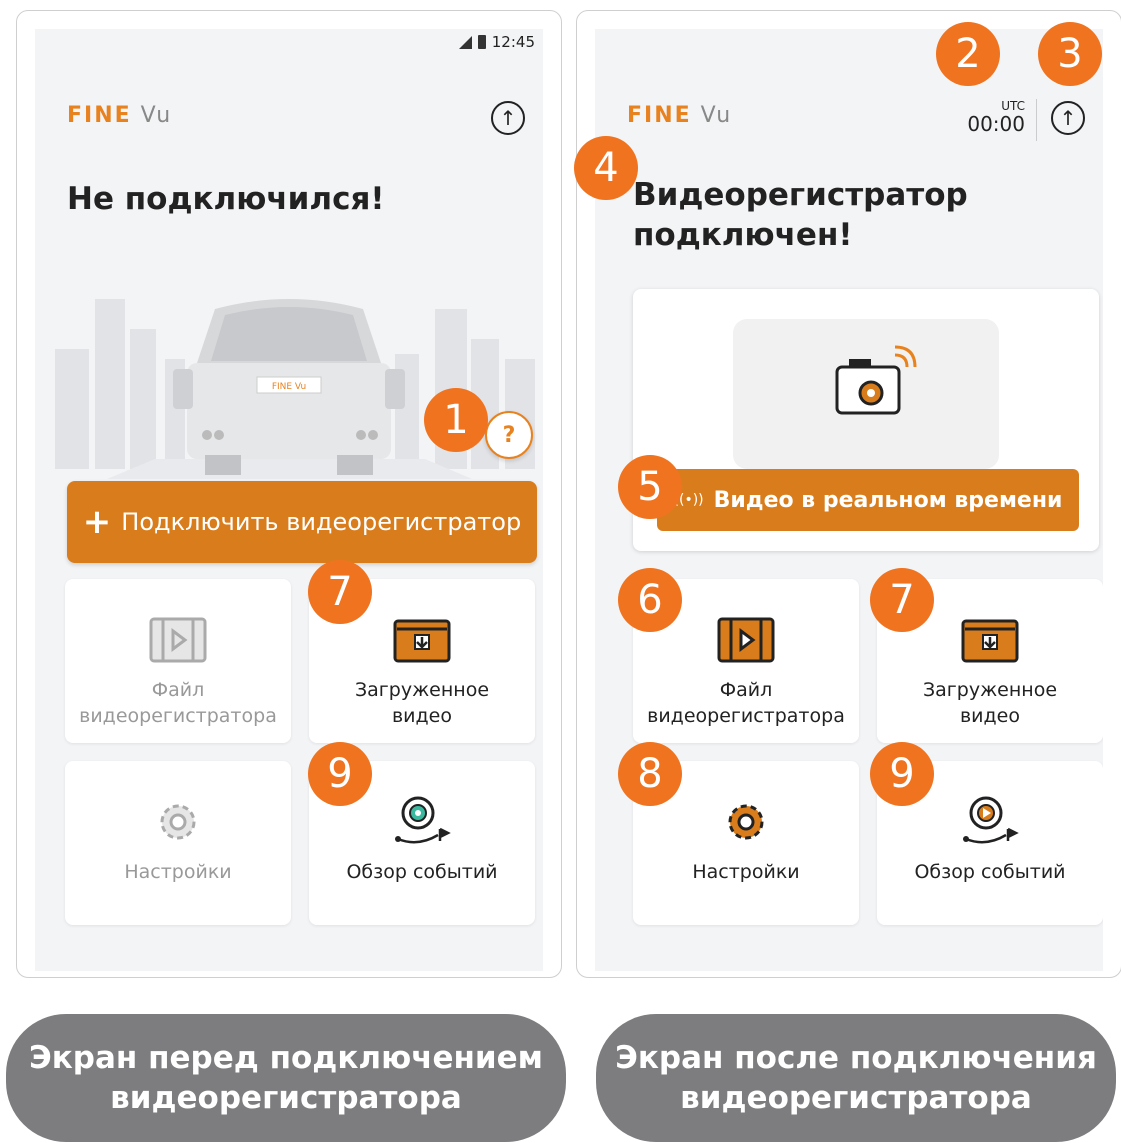  What do you see at coordinates (650, 487) in the screenshot?
I see `callout-marker-5: 5` at bounding box center [650, 487].